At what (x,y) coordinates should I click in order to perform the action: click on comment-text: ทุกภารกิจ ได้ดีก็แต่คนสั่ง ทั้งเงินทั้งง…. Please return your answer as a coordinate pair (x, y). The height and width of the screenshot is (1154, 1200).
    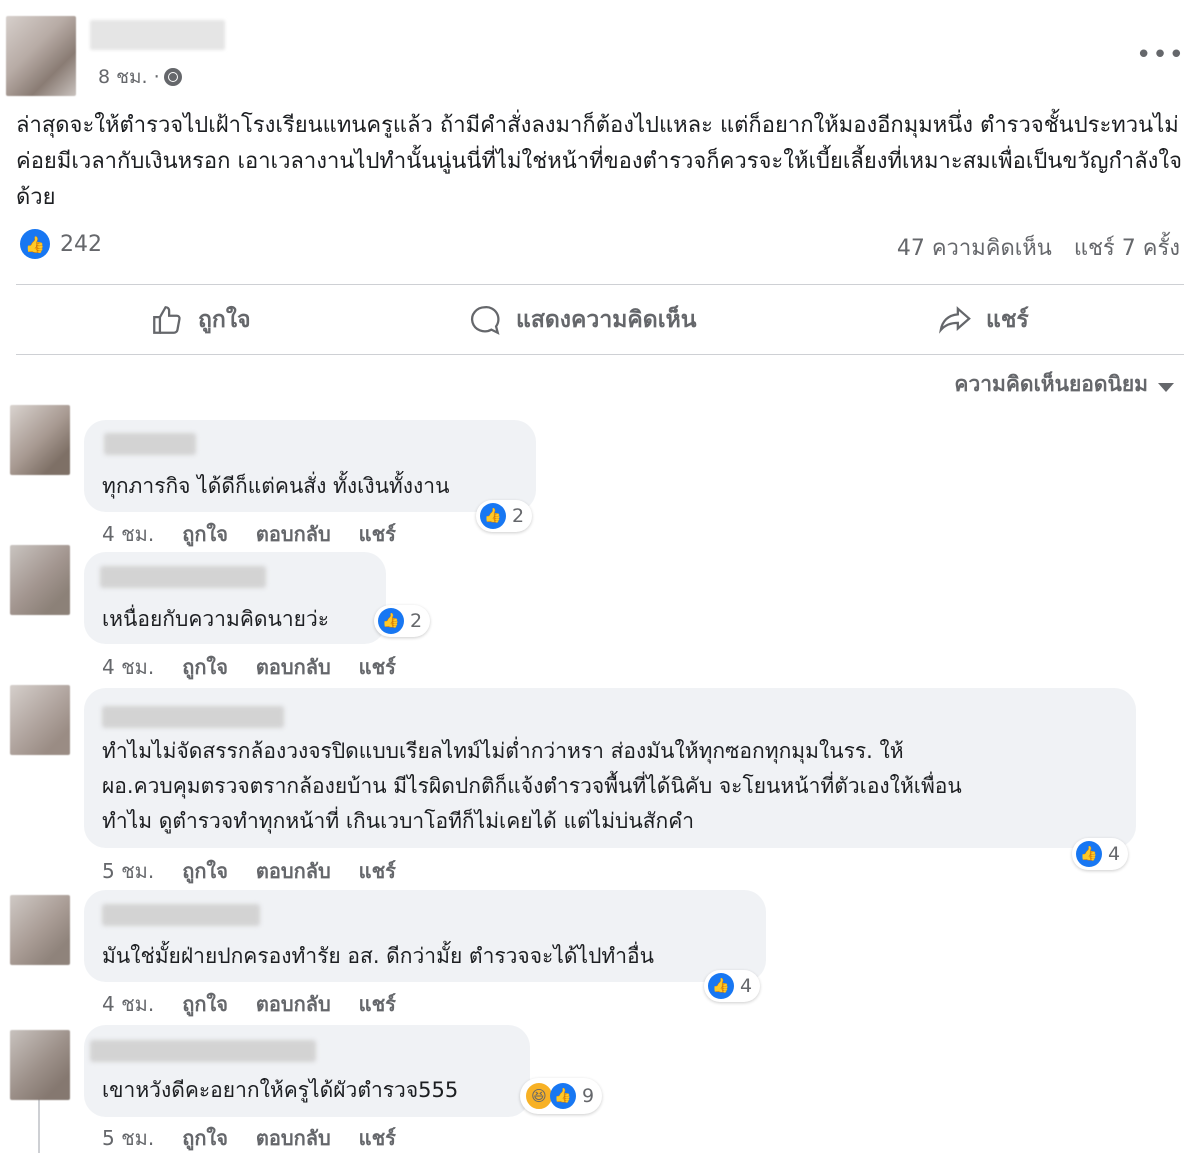
    Looking at the image, I should click on (276, 486).